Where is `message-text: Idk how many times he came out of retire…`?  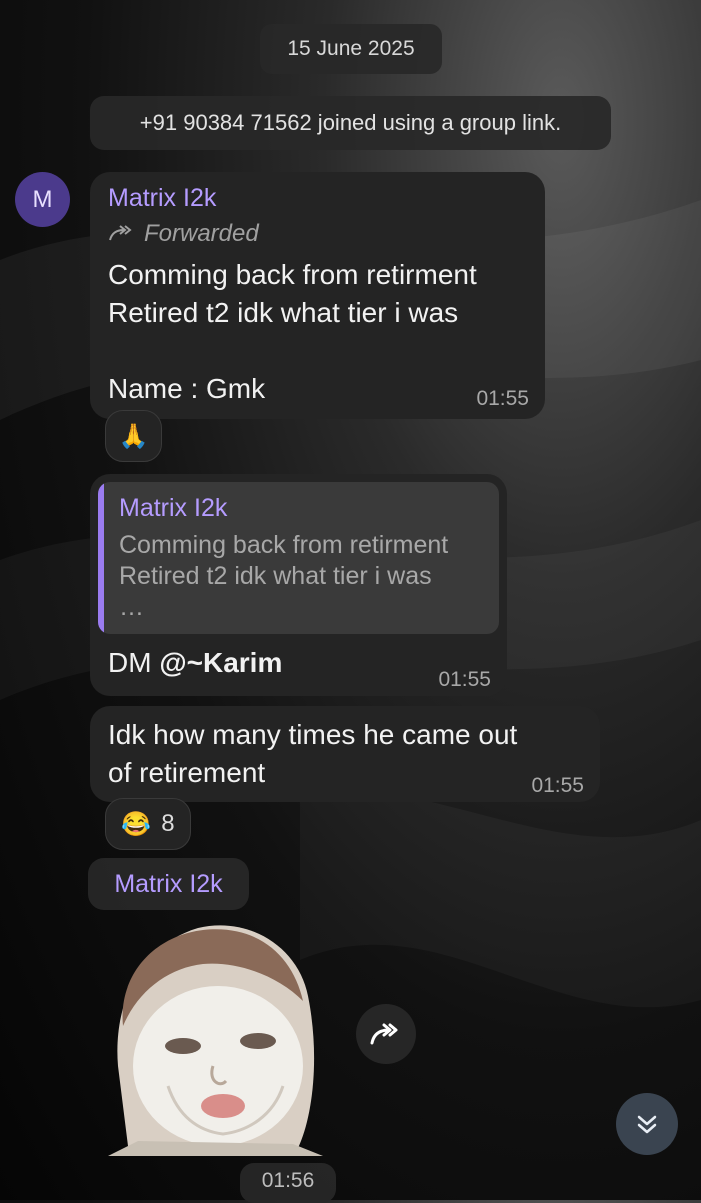 message-text: Idk how many times he came out of retire… is located at coordinates (313, 753).